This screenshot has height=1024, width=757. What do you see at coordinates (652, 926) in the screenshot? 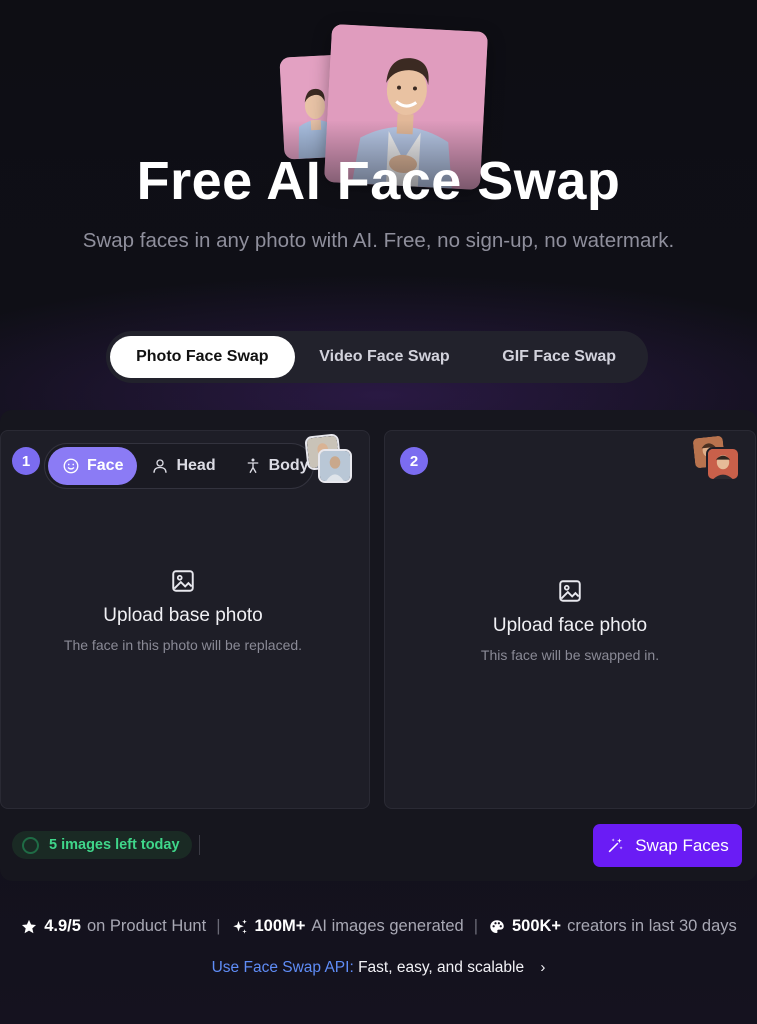
I see `stat-creators-text: creators in last 30 days` at bounding box center [652, 926].